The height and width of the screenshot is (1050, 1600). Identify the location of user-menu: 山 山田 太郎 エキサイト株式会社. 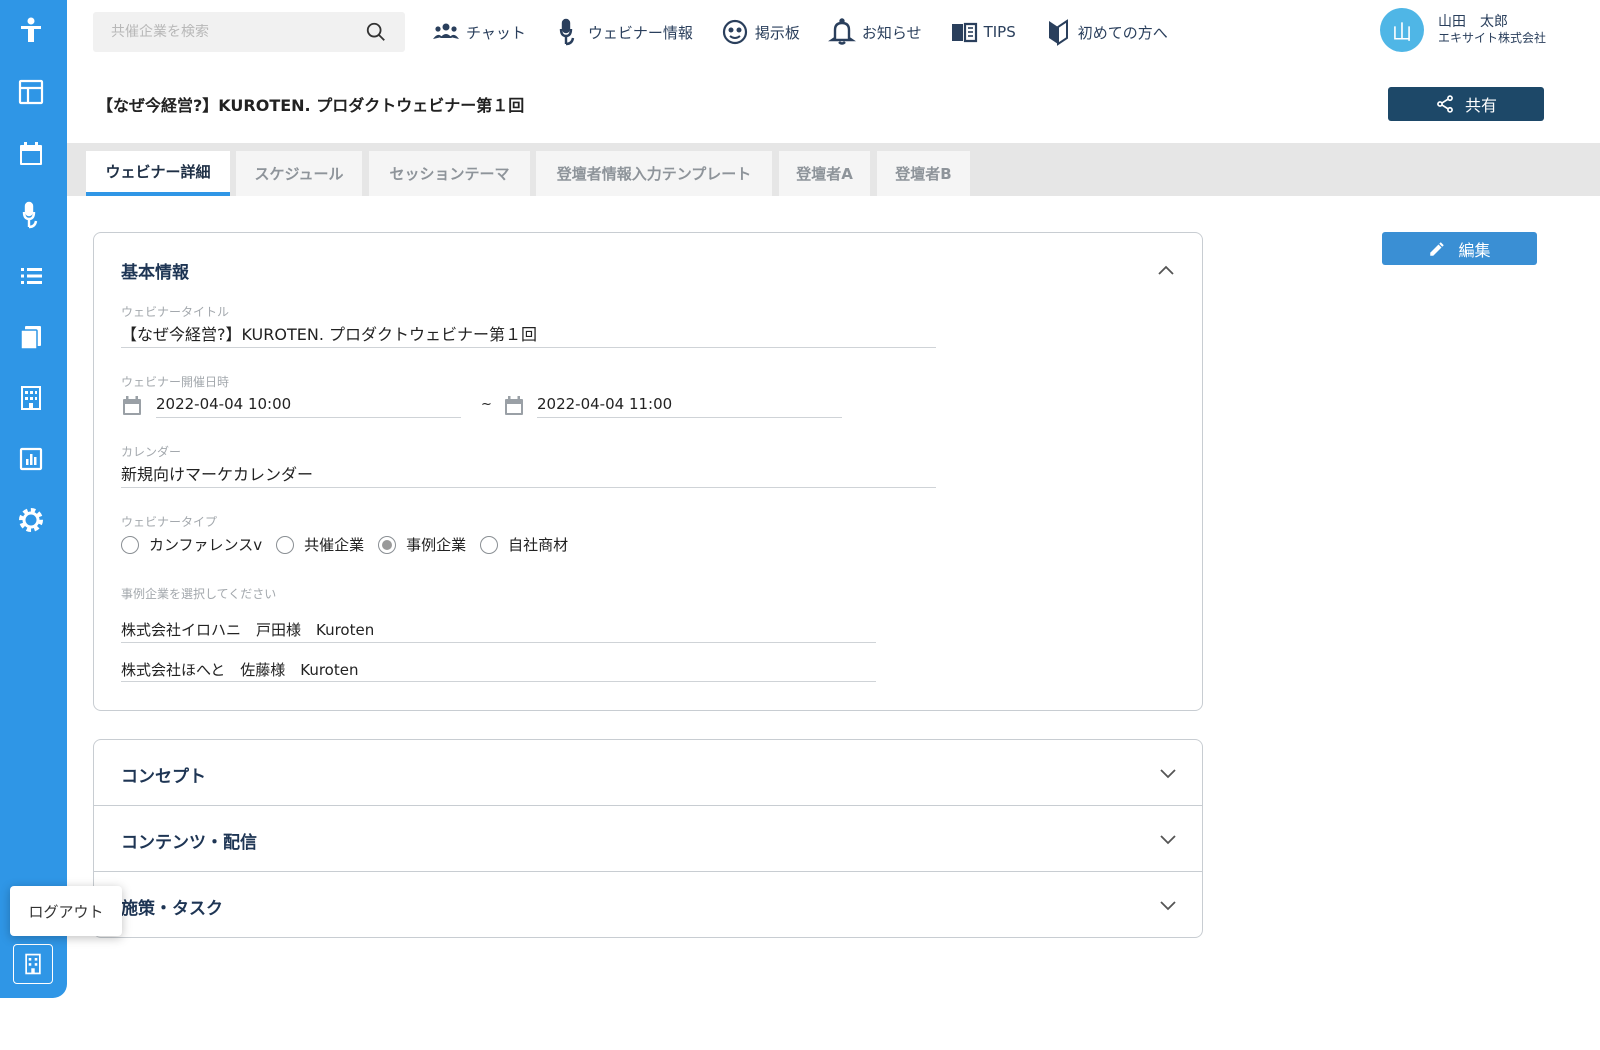
(1463, 30).